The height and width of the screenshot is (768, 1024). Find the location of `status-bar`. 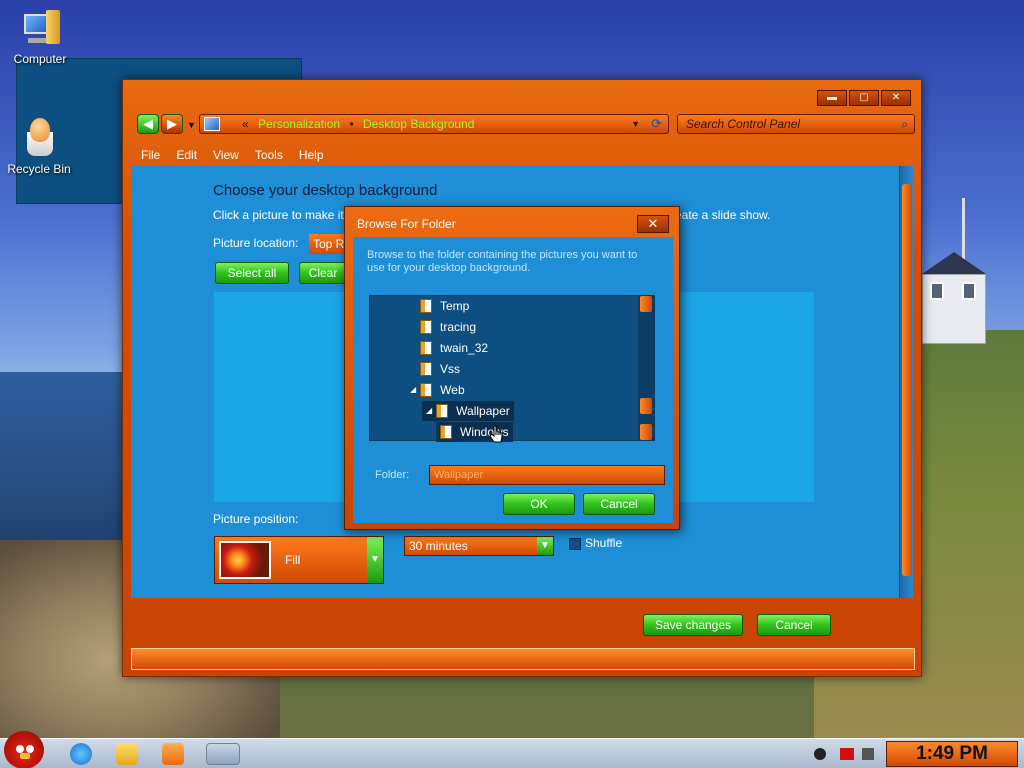

status-bar is located at coordinates (523, 659).